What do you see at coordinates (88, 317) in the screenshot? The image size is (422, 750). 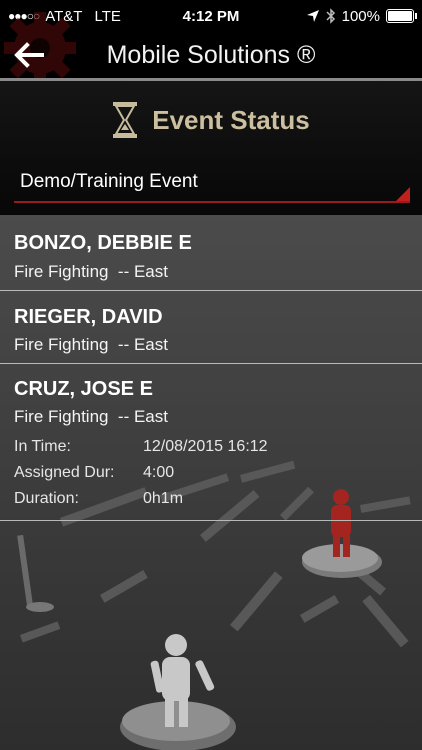 I see `person-name: RIEGER, DAVID` at bounding box center [88, 317].